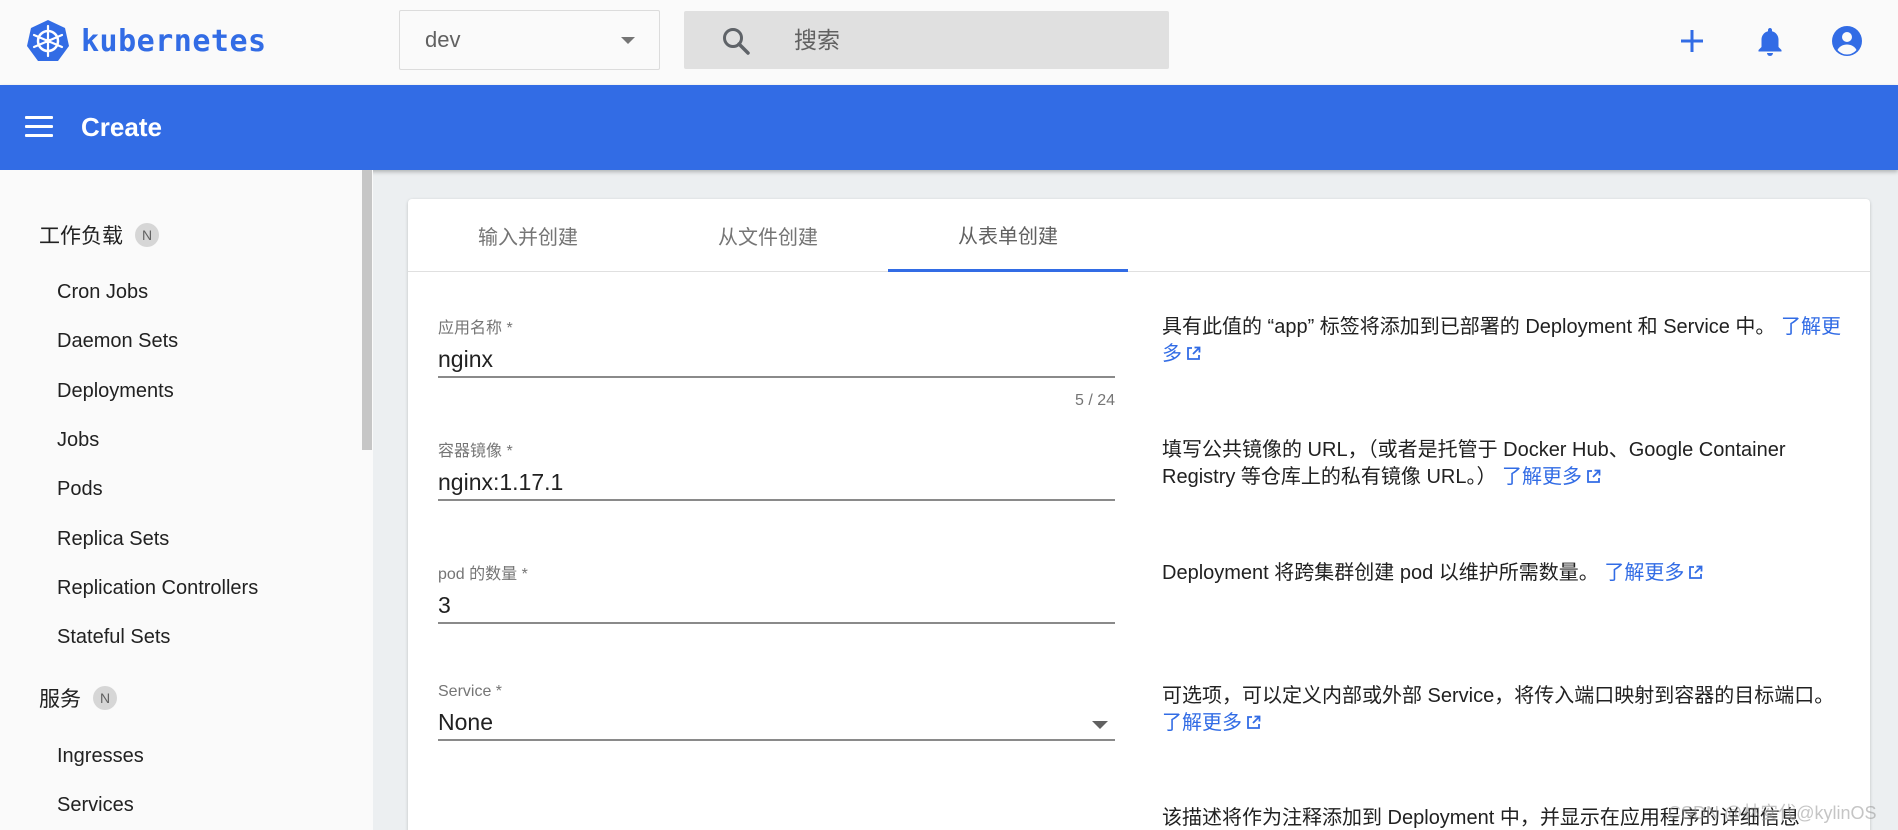  What do you see at coordinates (529, 40) in the screenshot?
I see `namespace-selector: dev` at bounding box center [529, 40].